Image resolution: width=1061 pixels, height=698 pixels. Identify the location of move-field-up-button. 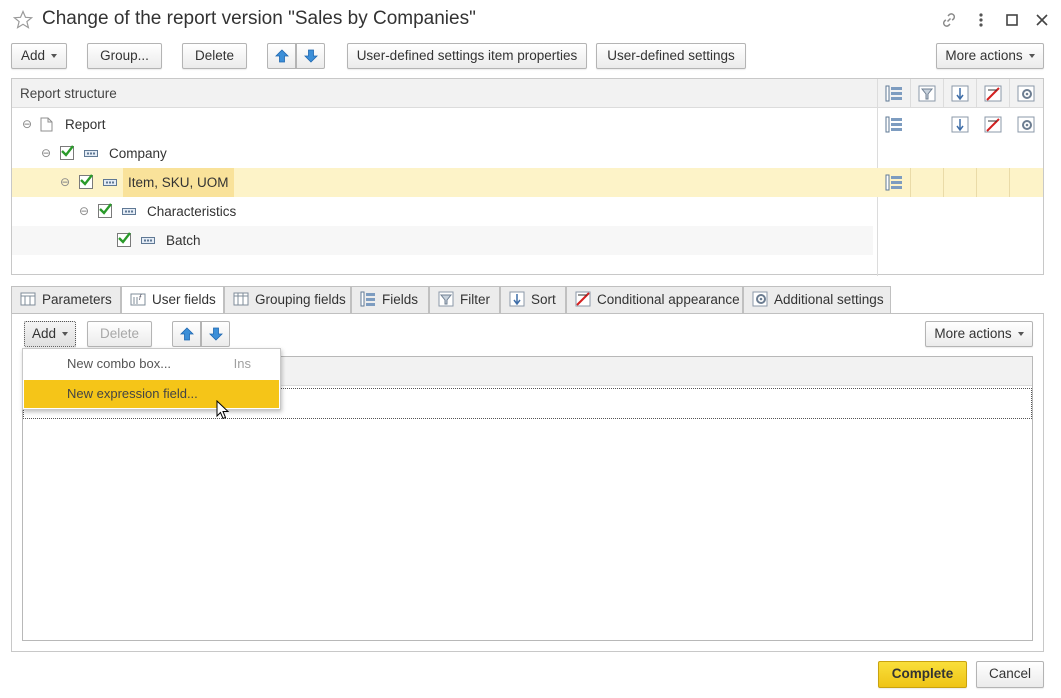
(186, 334).